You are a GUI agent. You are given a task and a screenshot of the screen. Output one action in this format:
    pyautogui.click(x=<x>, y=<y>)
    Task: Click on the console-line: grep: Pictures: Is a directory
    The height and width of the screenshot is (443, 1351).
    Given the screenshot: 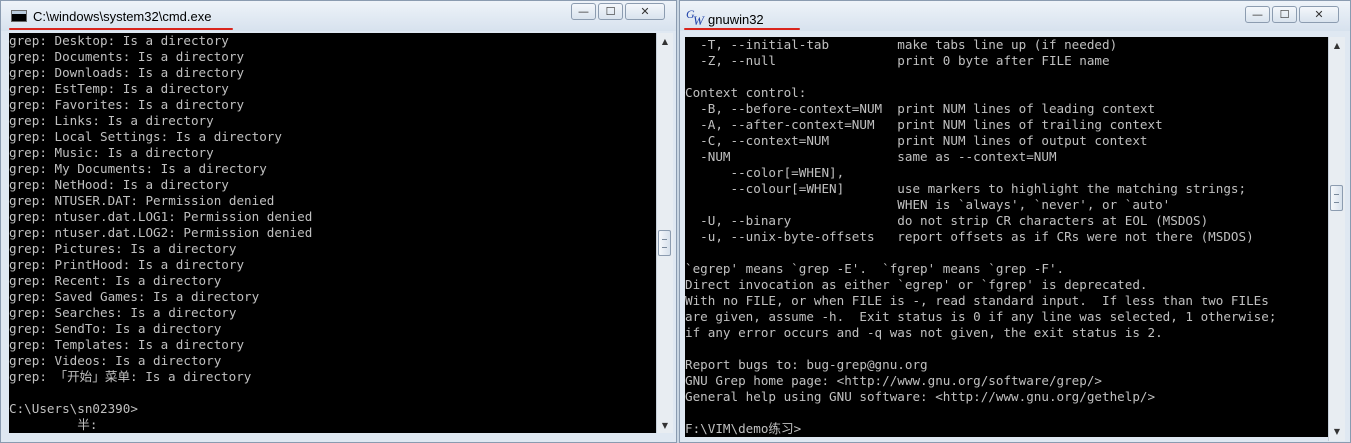 What is the action you would take?
    pyautogui.click(x=123, y=248)
    